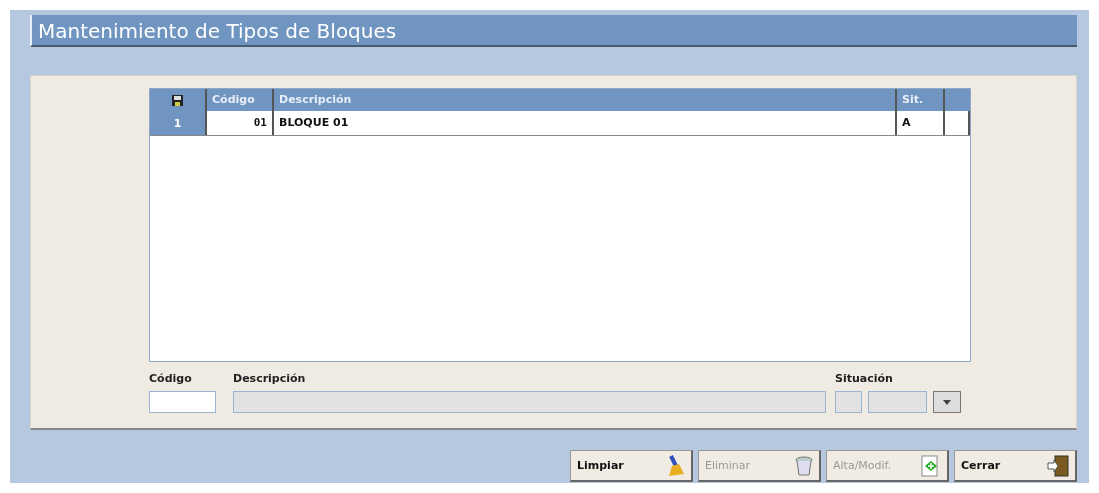 This screenshot has width=1099, height=493. I want to click on save-icon, so click(177, 100).